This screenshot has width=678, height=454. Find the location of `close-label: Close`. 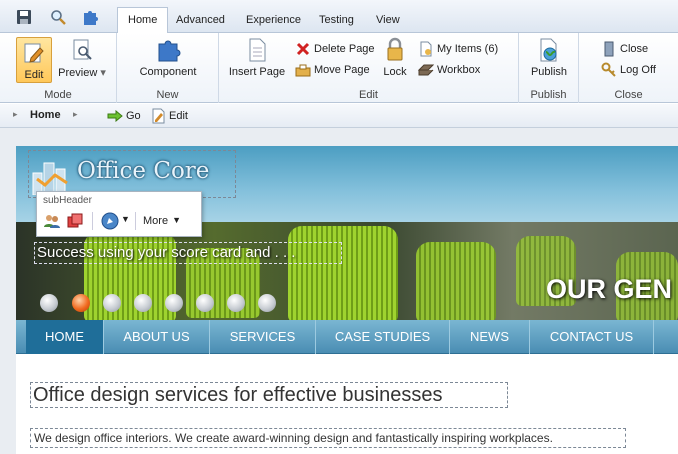

close-label: Close is located at coordinates (634, 49).